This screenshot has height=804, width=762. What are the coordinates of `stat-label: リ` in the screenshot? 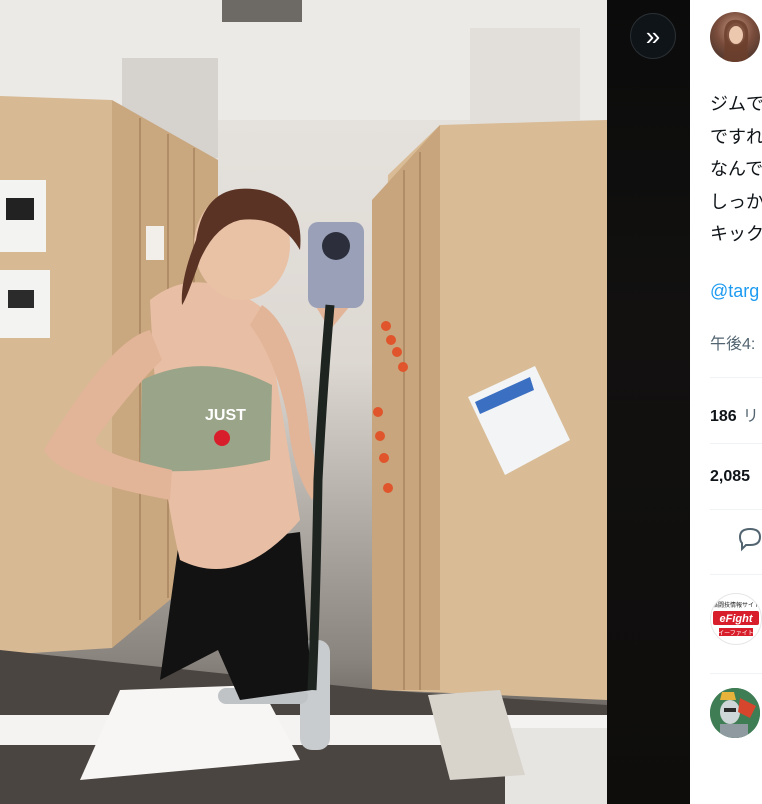 It's located at (750, 416).